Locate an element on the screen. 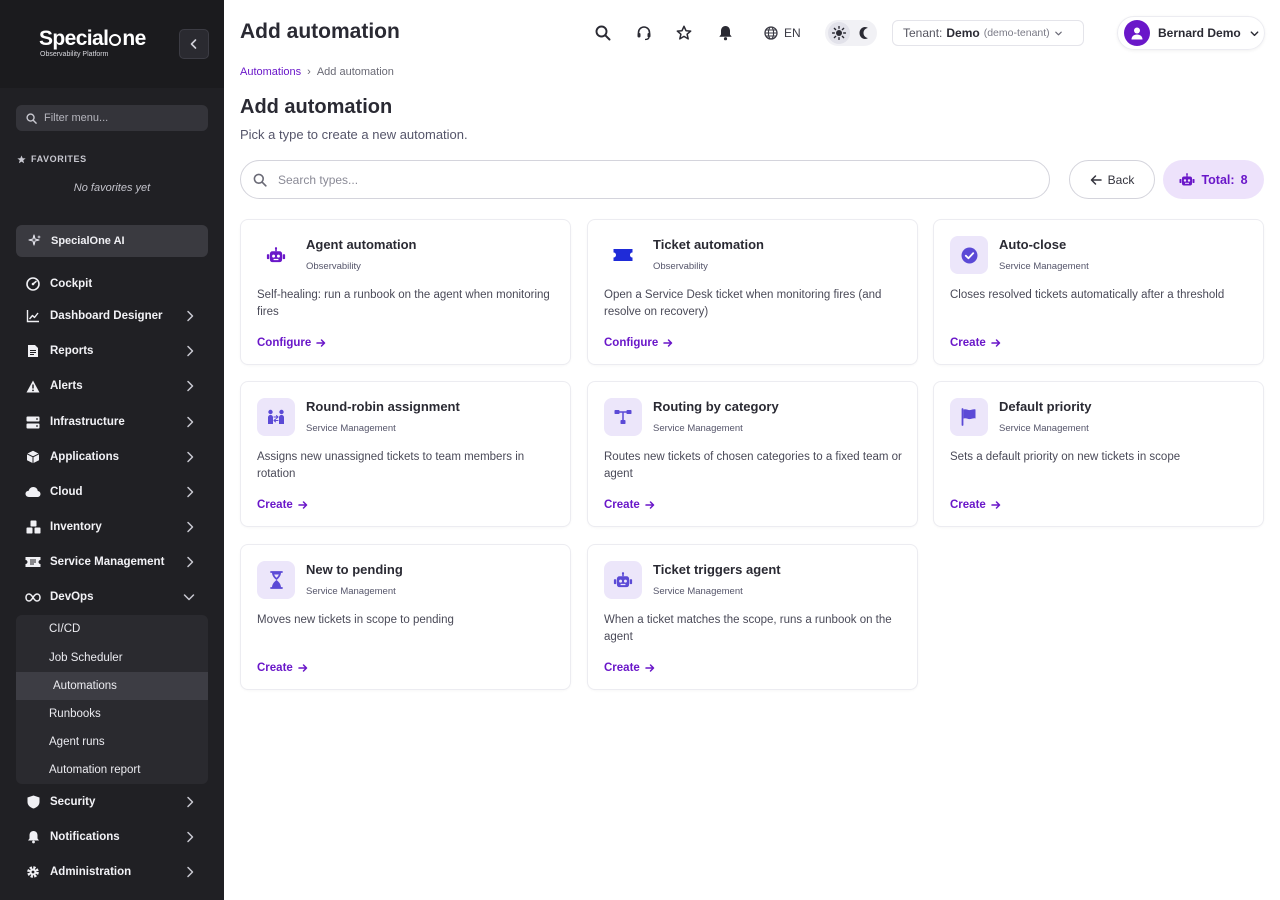 The height and width of the screenshot is (900, 1280). sidebar-item-cockpit: Cockpit is located at coordinates (112, 284).